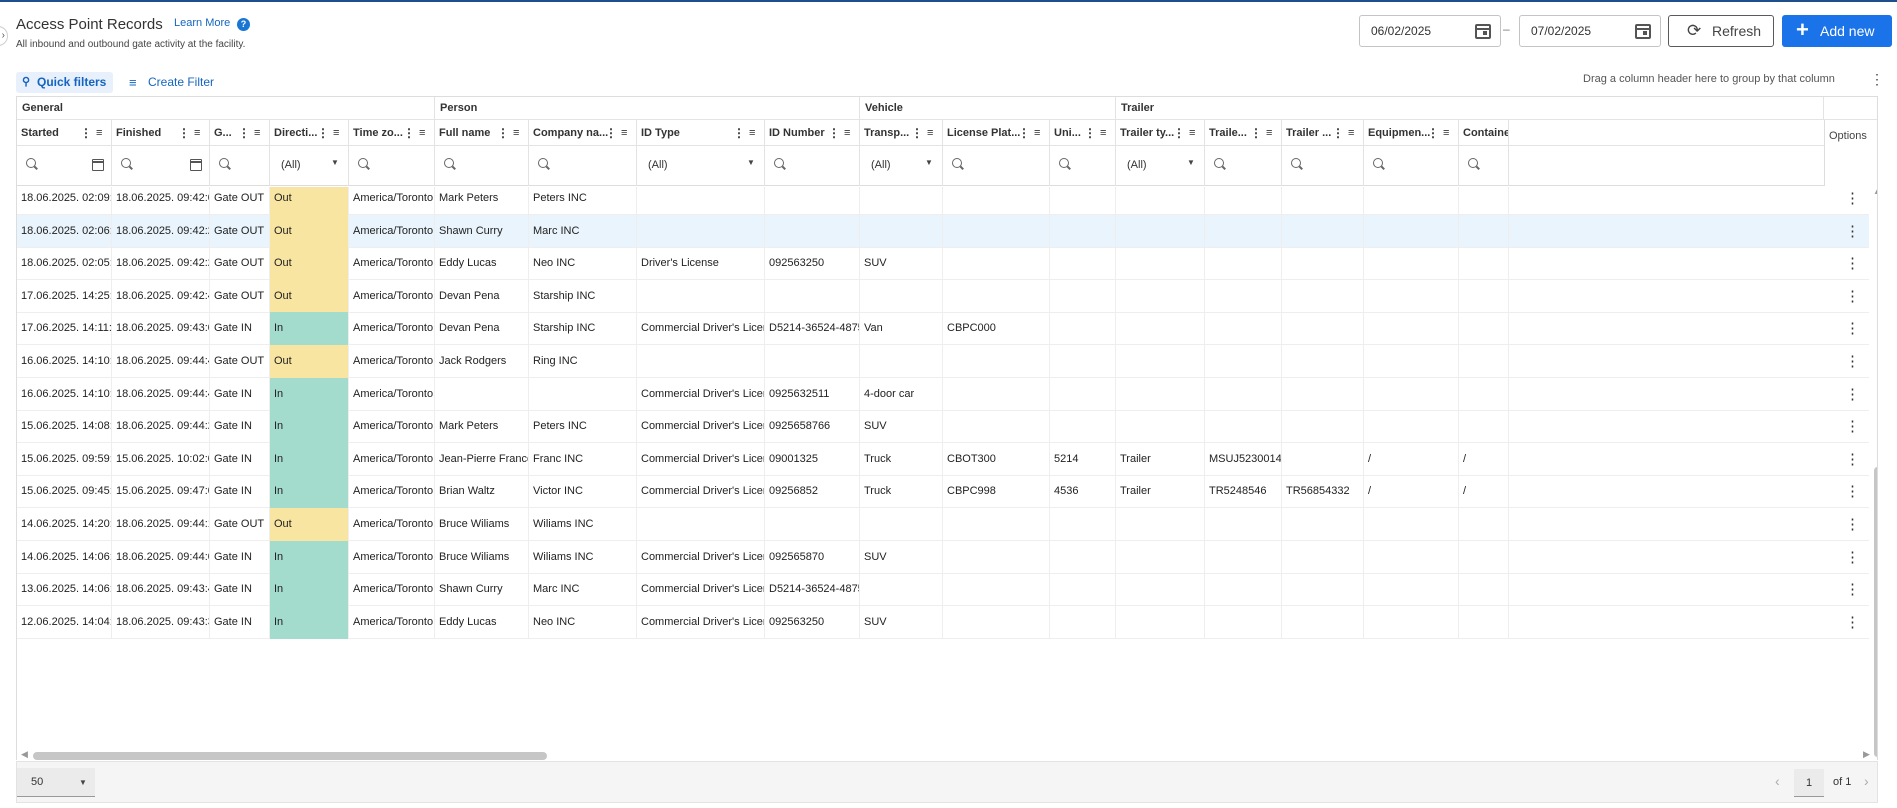  I want to click on date-from-field: 06/02/2025, so click(1430, 31).